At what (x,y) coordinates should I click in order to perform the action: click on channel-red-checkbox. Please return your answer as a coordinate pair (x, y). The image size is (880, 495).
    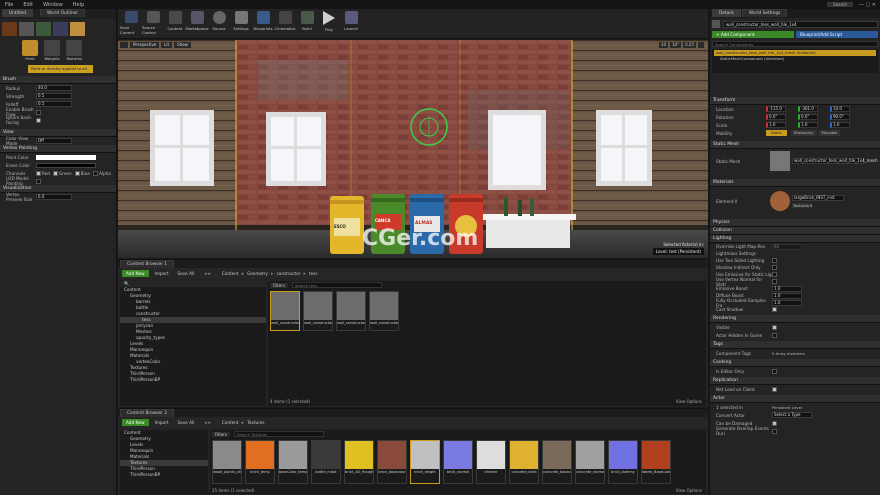
    Looking at the image, I should click on (38, 173).